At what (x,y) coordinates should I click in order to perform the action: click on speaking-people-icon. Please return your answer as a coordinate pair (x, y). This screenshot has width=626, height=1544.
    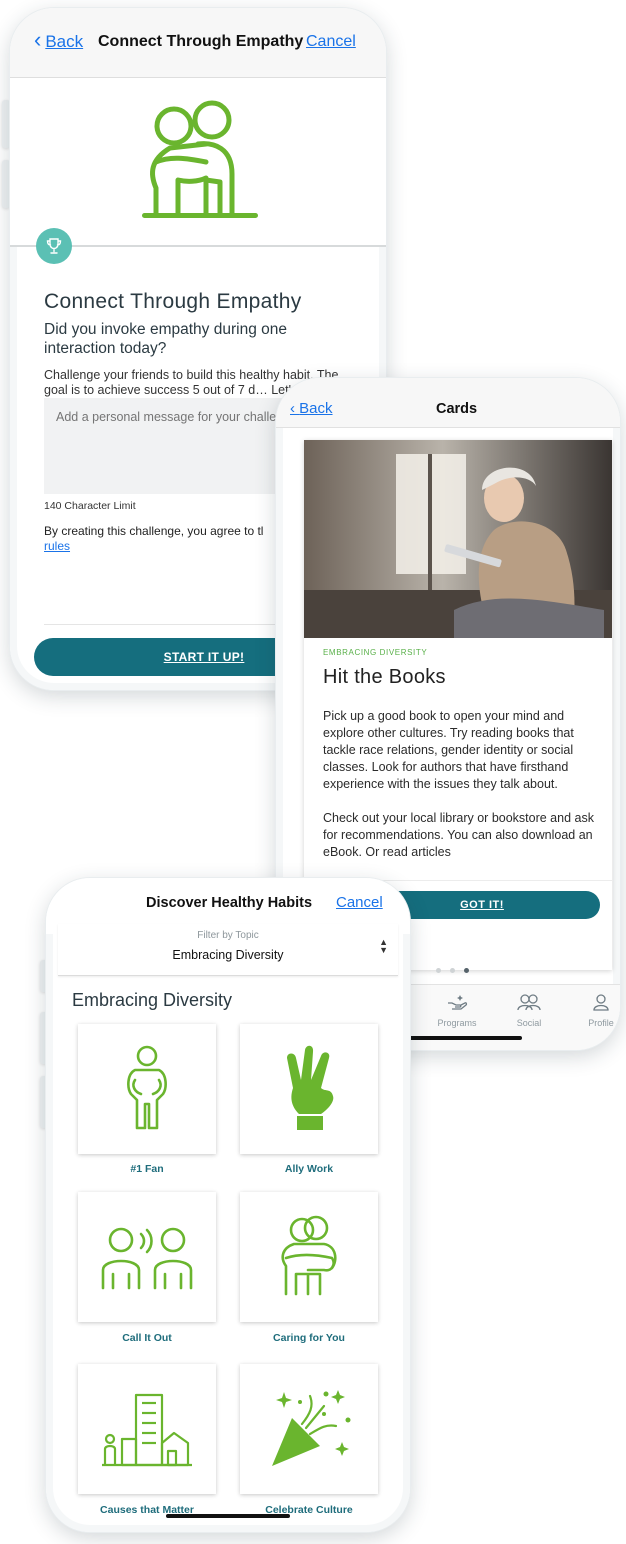
    Looking at the image, I should click on (147, 1258).